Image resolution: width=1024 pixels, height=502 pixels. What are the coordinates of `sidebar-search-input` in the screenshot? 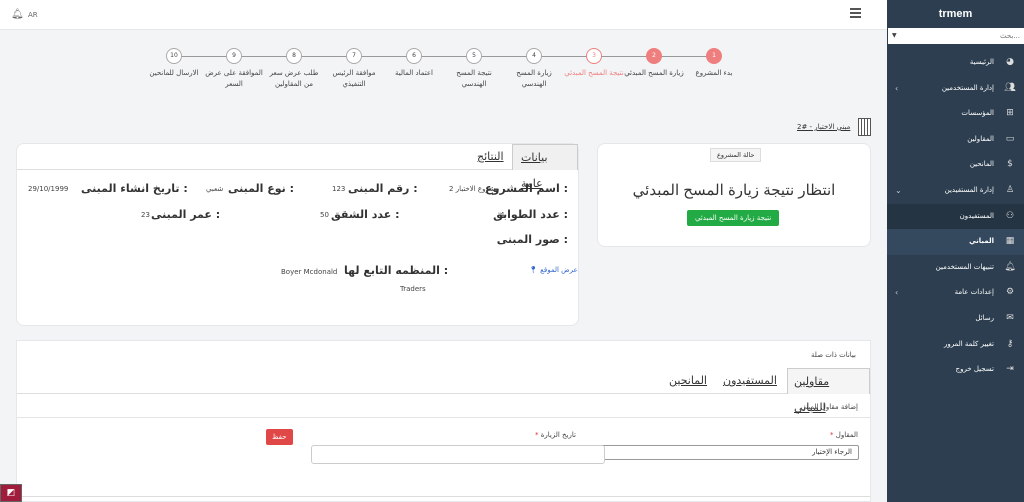 It's located at (956, 36).